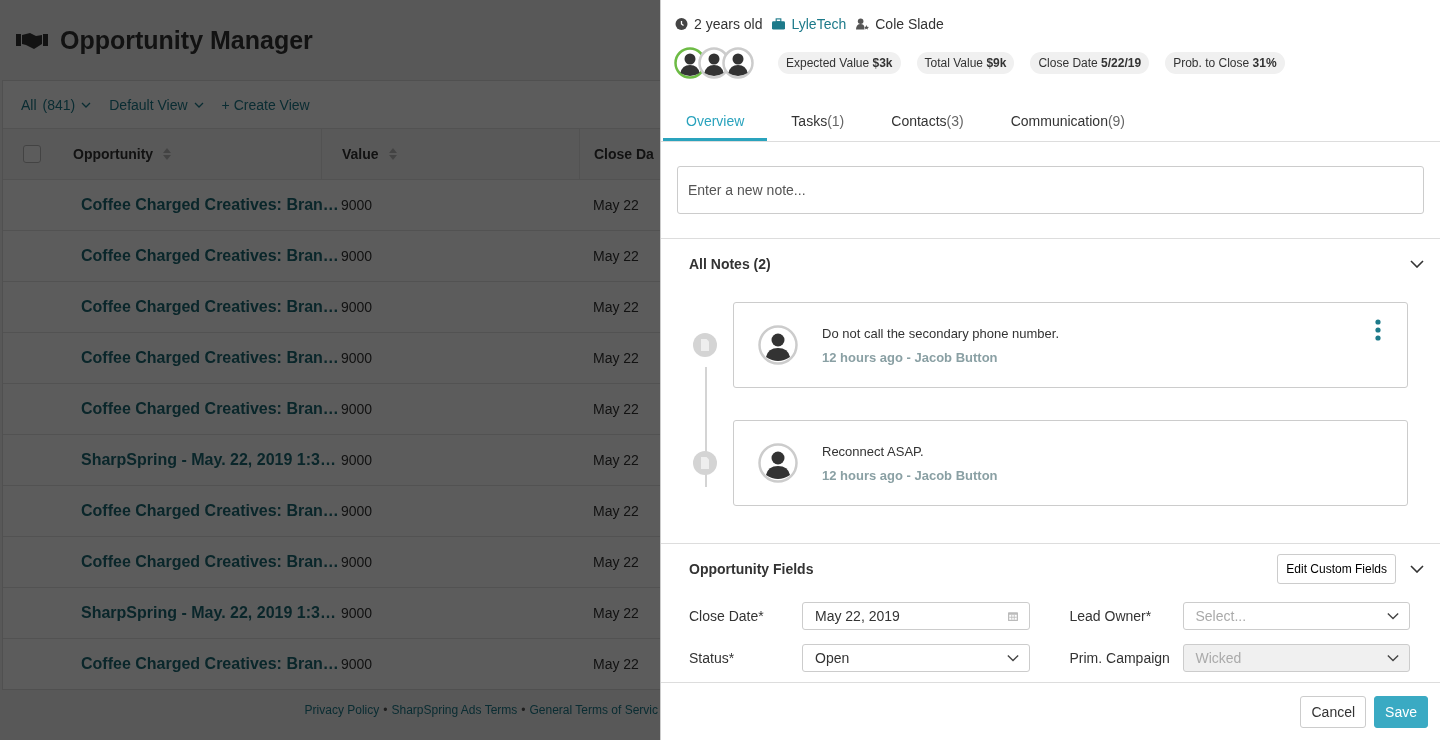 Image resolution: width=1440 pixels, height=740 pixels. What do you see at coordinates (819, 24) in the screenshot?
I see `company-link: LyleTech` at bounding box center [819, 24].